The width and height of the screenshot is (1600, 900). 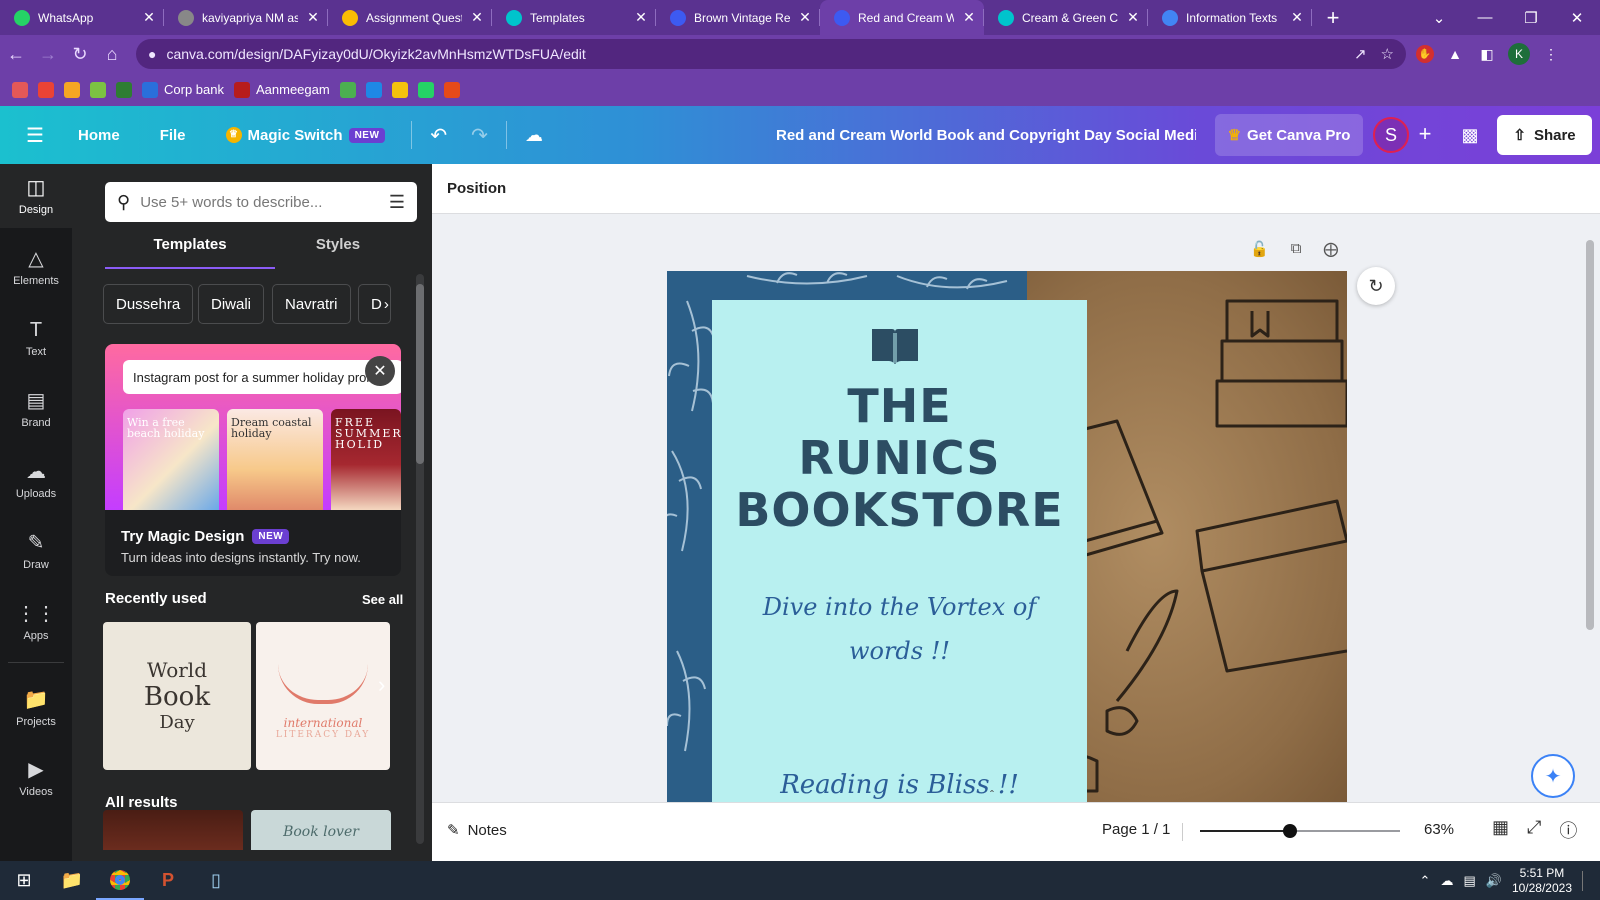 What do you see at coordinates (1455, 54) in the screenshot?
I see `puzzle-icon: ▲` at bounding box center [1455, 54].